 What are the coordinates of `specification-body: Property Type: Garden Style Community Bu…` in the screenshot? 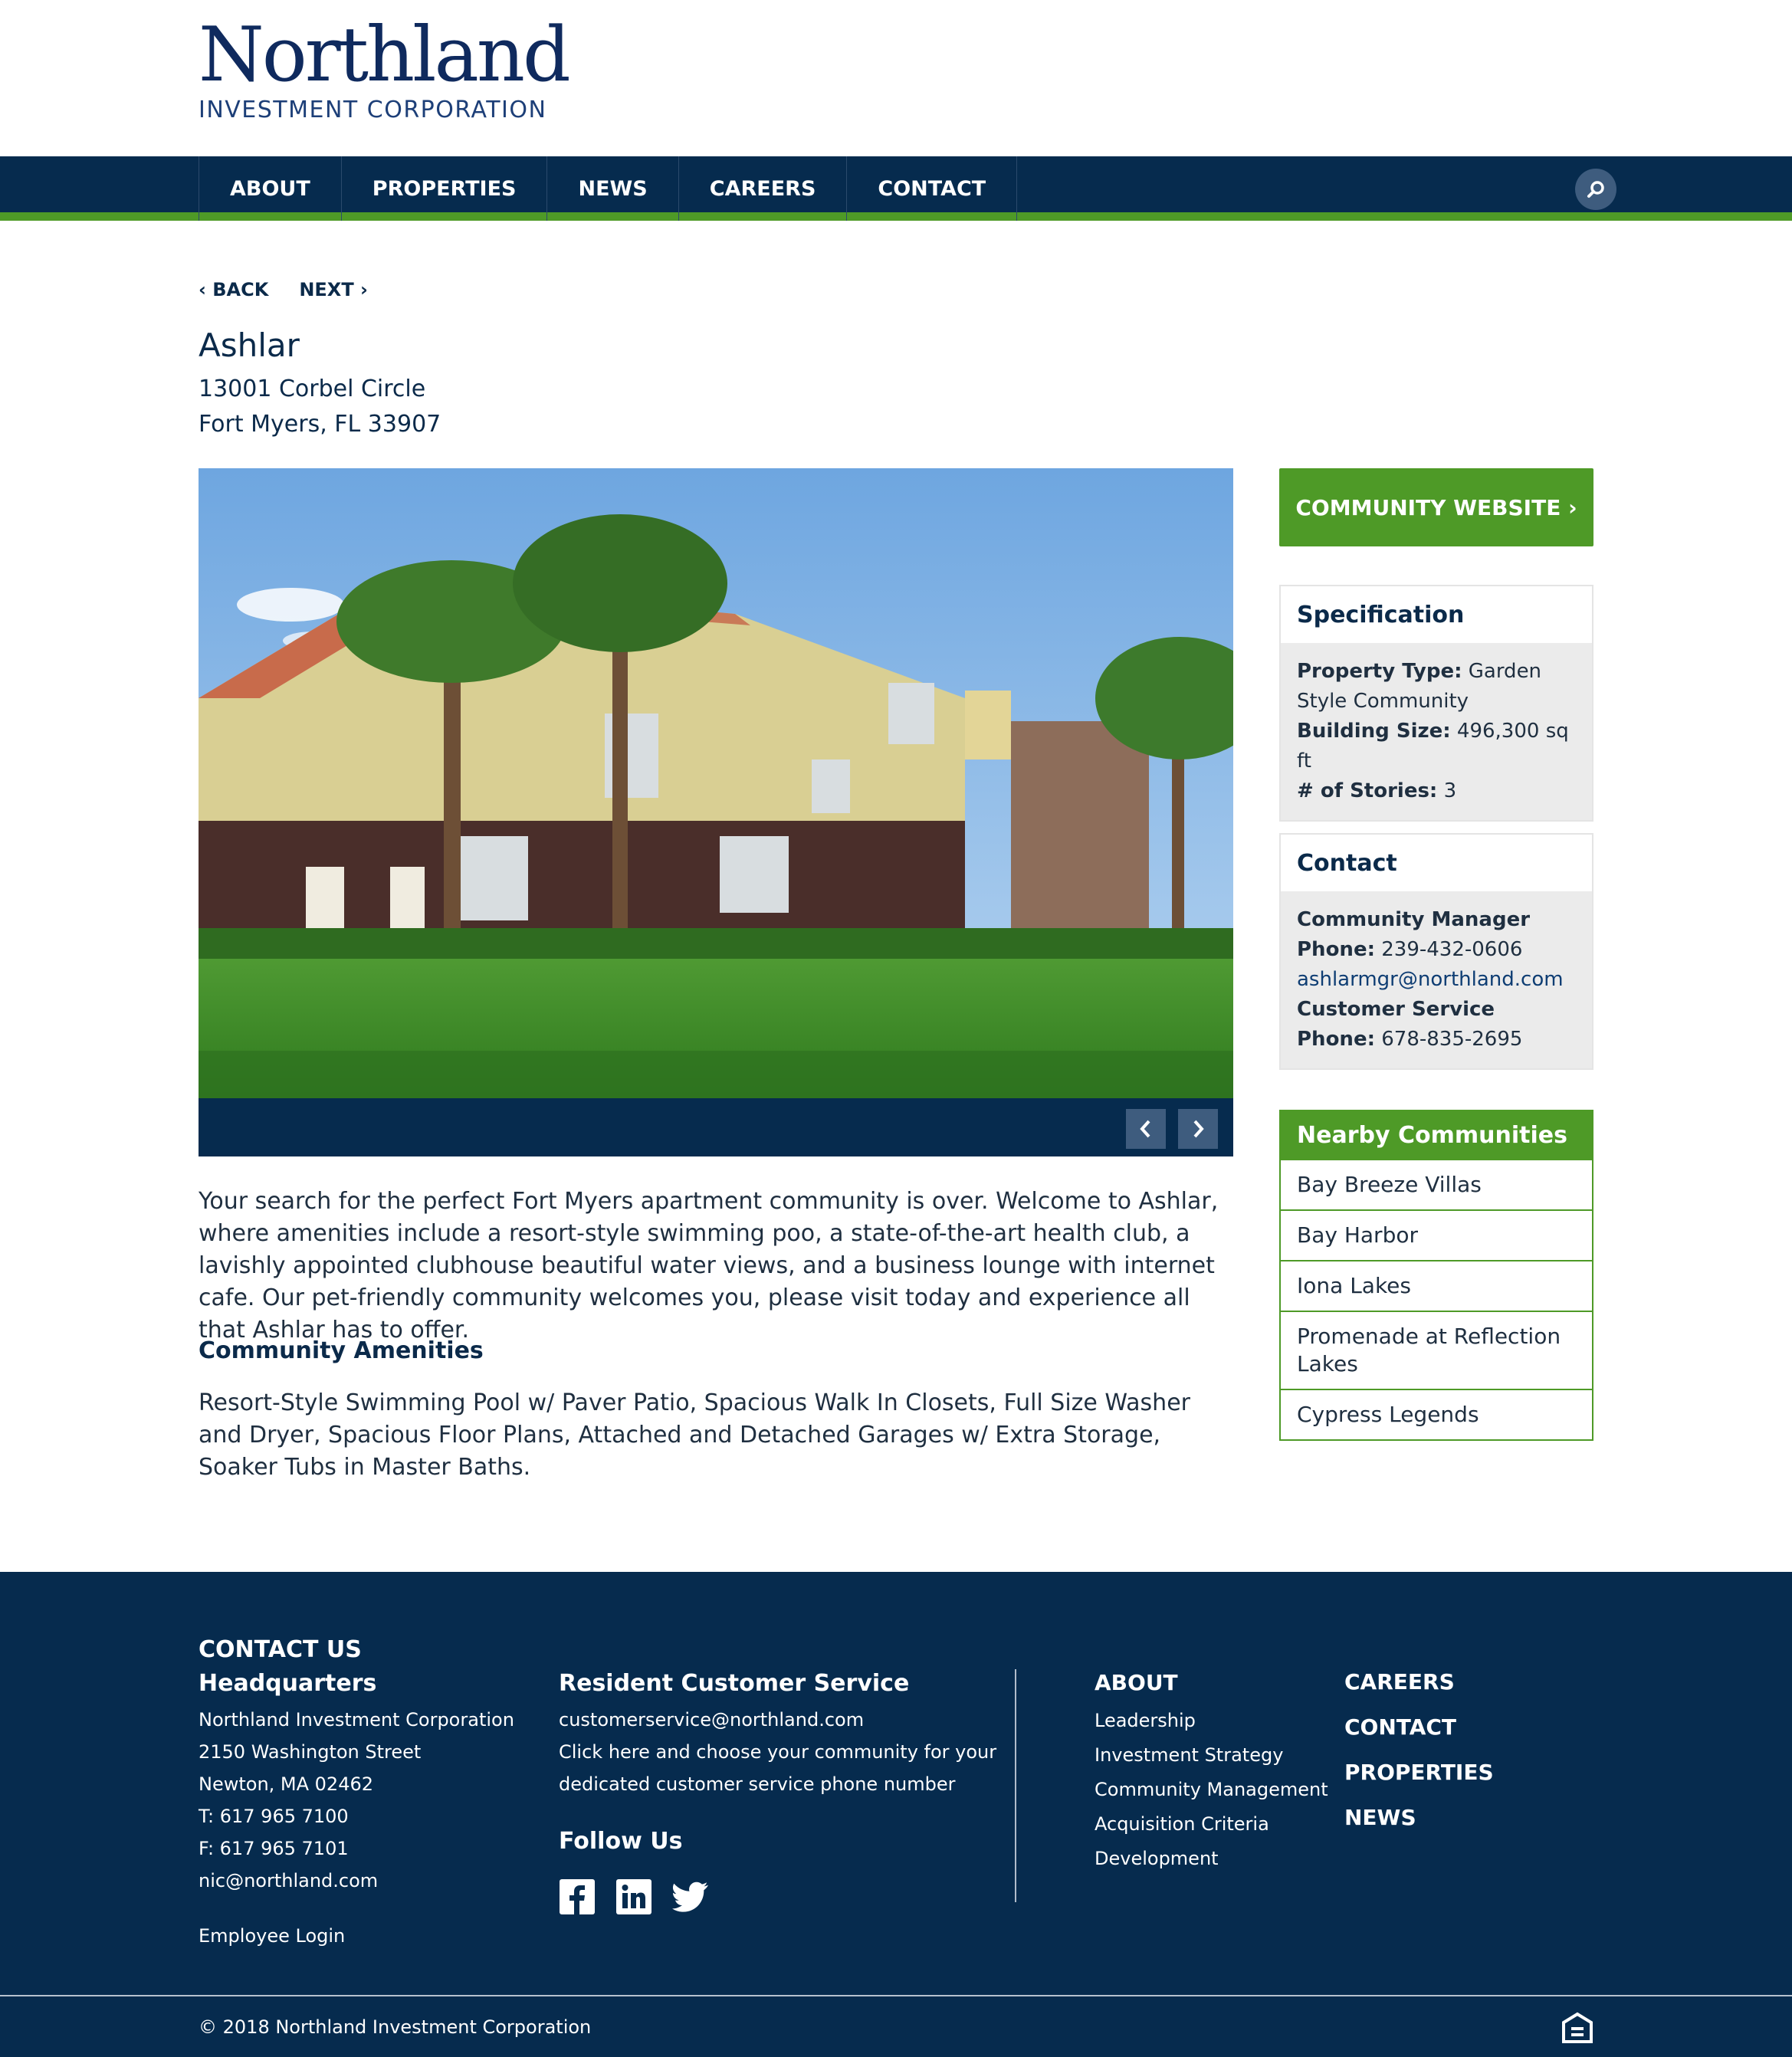 It's located at (1436, 731).